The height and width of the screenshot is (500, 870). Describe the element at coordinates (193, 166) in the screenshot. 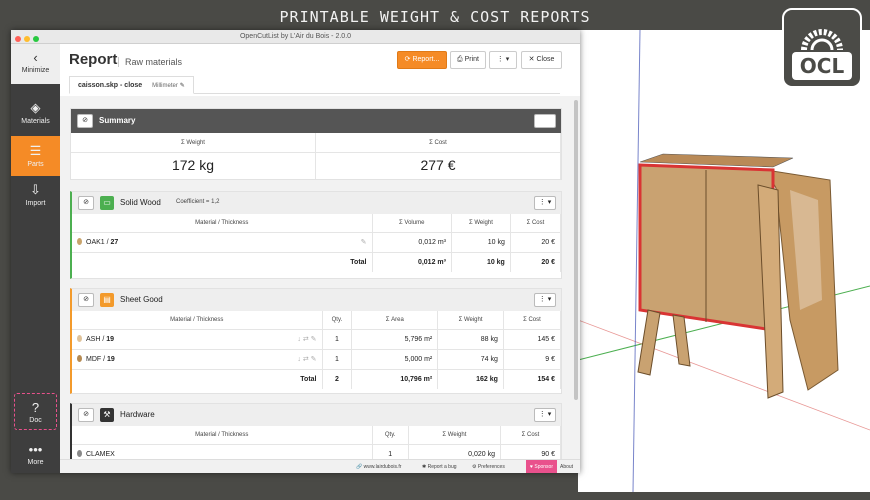

I see `total-weight: 172 kg` at that location.